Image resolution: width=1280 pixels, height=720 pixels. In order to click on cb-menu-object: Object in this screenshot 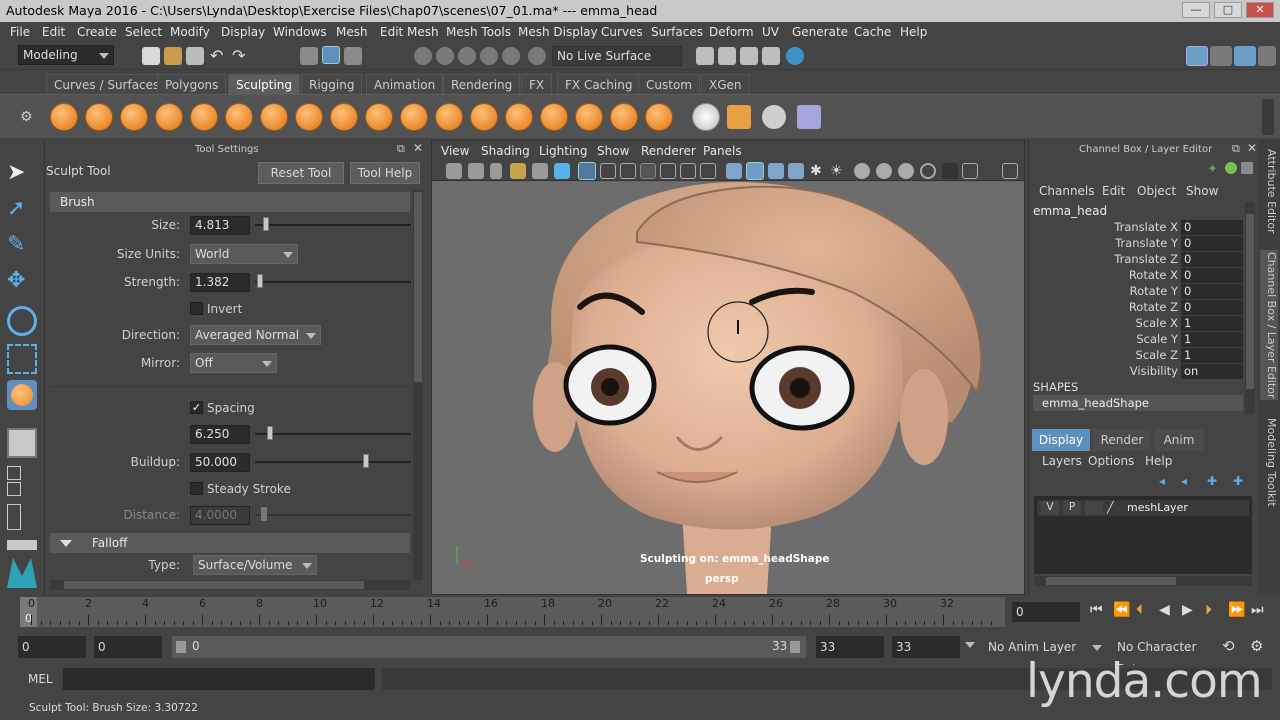, I will do `click(1156, 191)`.